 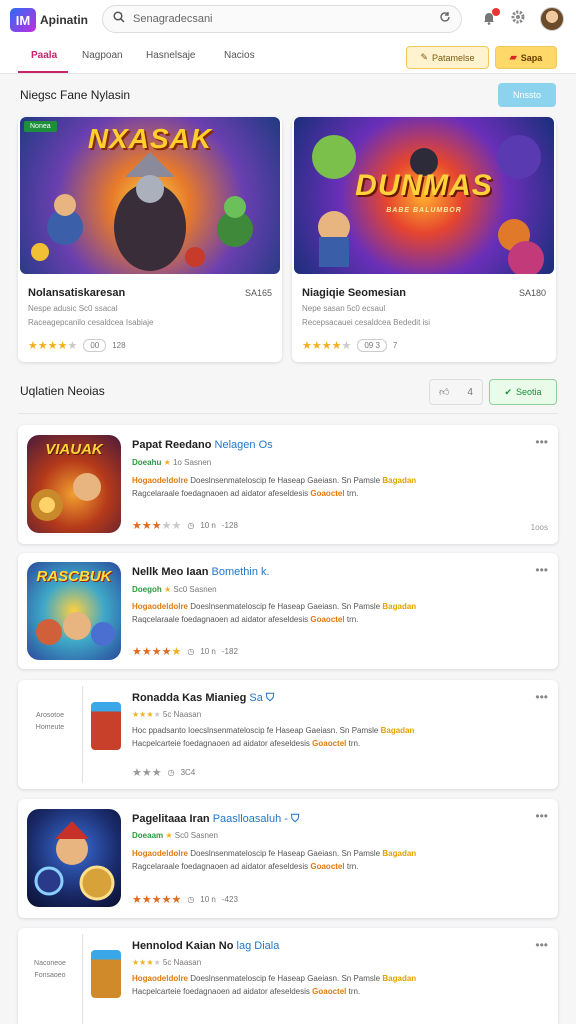 What do you see at coordinates (163, 772) in the screenshot?
I see `list-item-rating: ★★★ ◷ 3C4` at bounding box center [163, 772].